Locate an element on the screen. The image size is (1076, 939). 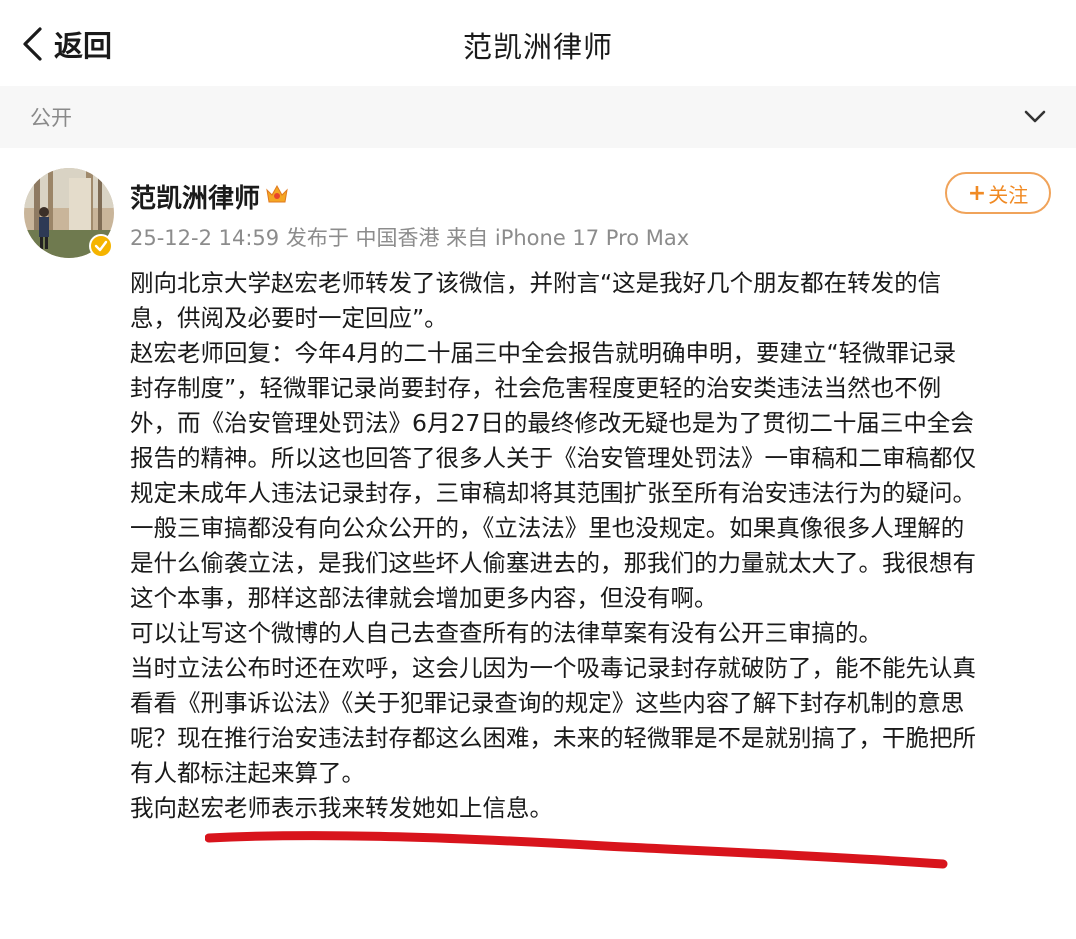
post-line: 一般三审搞都没有向公众公开的，《立法法》里也没规定。如果真像很多人理解的 is located at coordinates (547, 528).